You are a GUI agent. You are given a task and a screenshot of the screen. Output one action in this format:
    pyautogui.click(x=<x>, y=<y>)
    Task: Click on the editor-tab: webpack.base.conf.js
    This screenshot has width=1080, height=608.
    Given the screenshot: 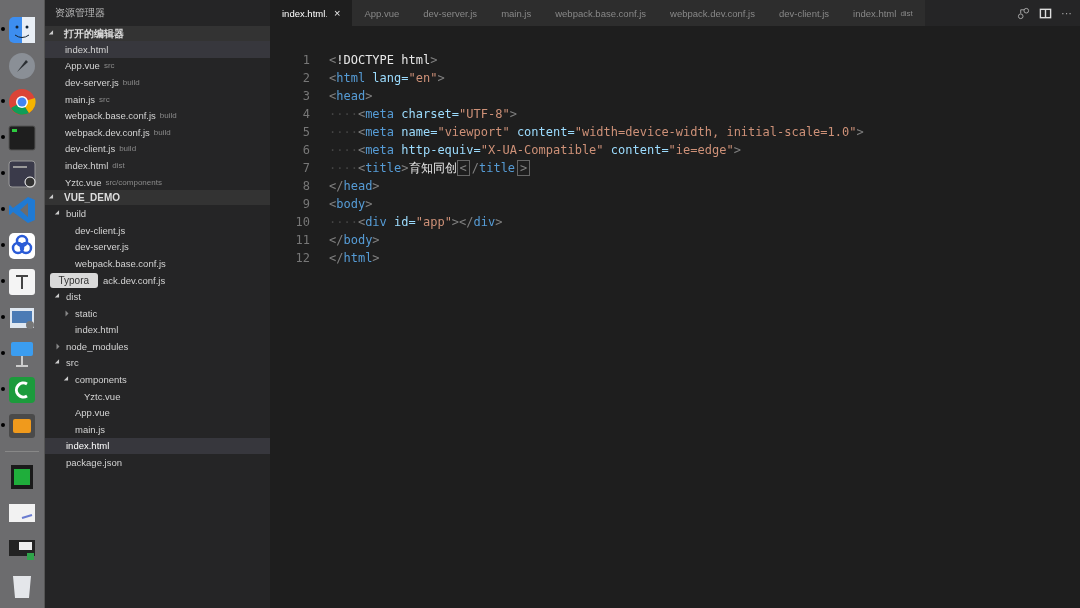 What is the action you would take?
    pyautogui.click(x=601, y=13)
    